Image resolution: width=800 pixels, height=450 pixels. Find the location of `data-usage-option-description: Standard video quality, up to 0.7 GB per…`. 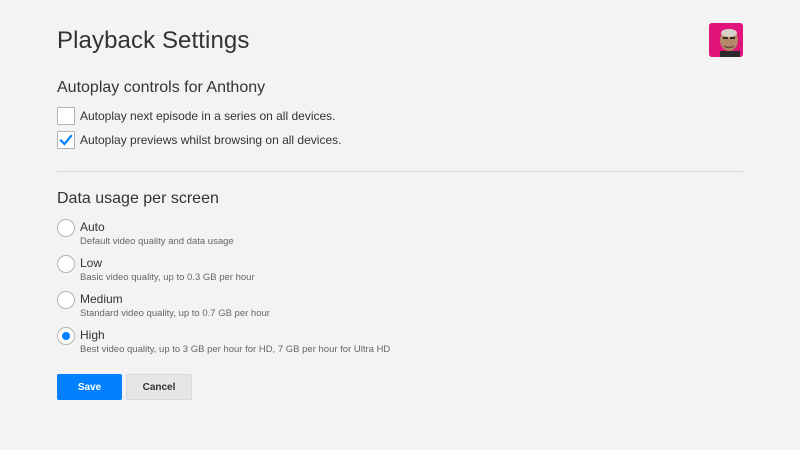

data-usage-option-description: Standard video quality, up to 0.7 GB per… is located at coordinates (175, 313).